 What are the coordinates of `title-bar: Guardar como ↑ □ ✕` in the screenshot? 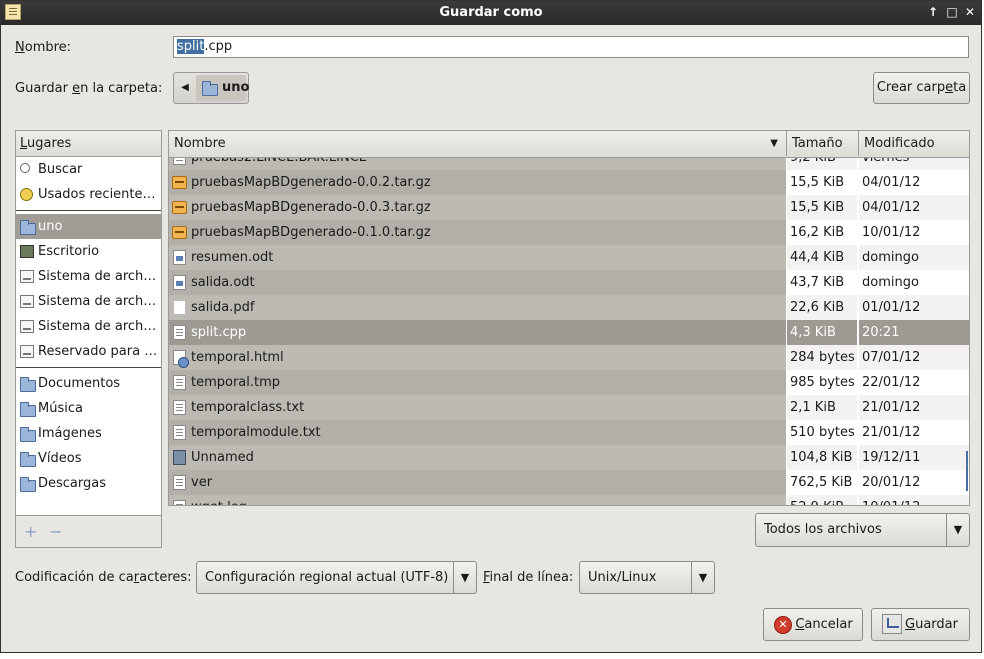 It's located at (491, 13).